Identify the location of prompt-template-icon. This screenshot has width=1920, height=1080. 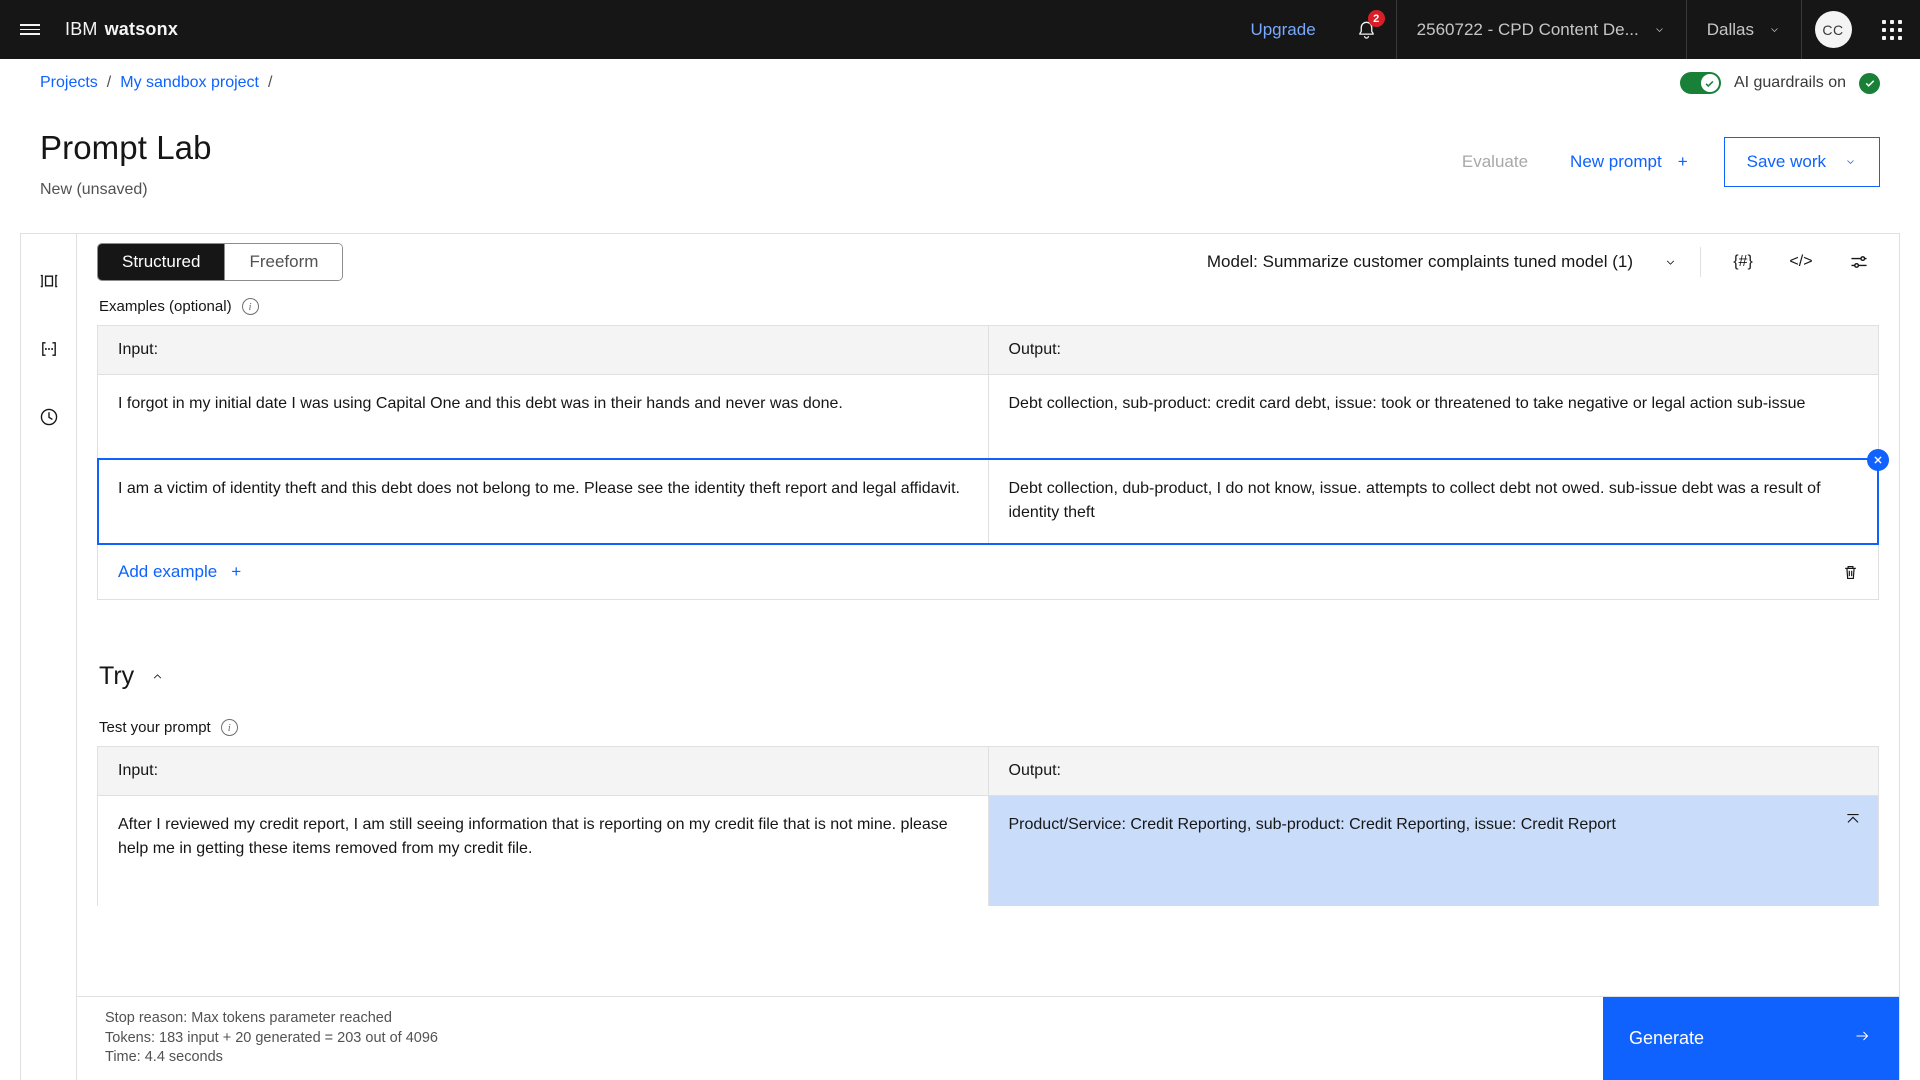
(49, 349).